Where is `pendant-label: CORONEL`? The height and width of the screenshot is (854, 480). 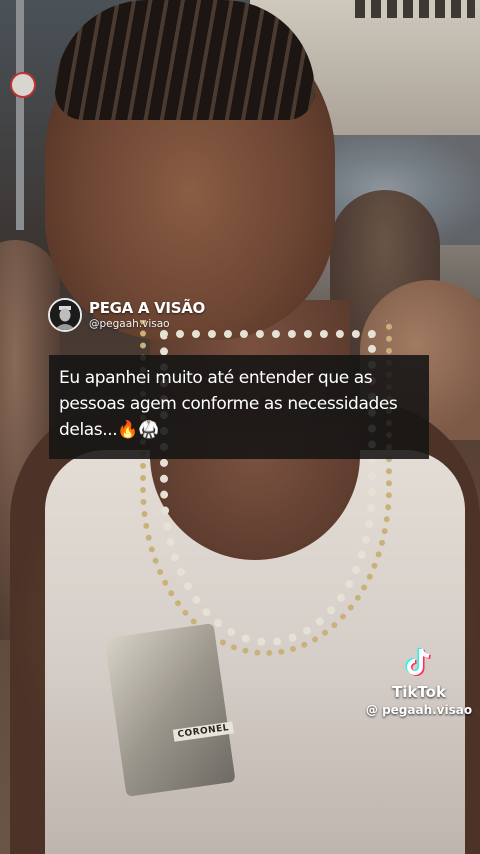
pendant-label: CORONEL is located at coordinates (203, 731).